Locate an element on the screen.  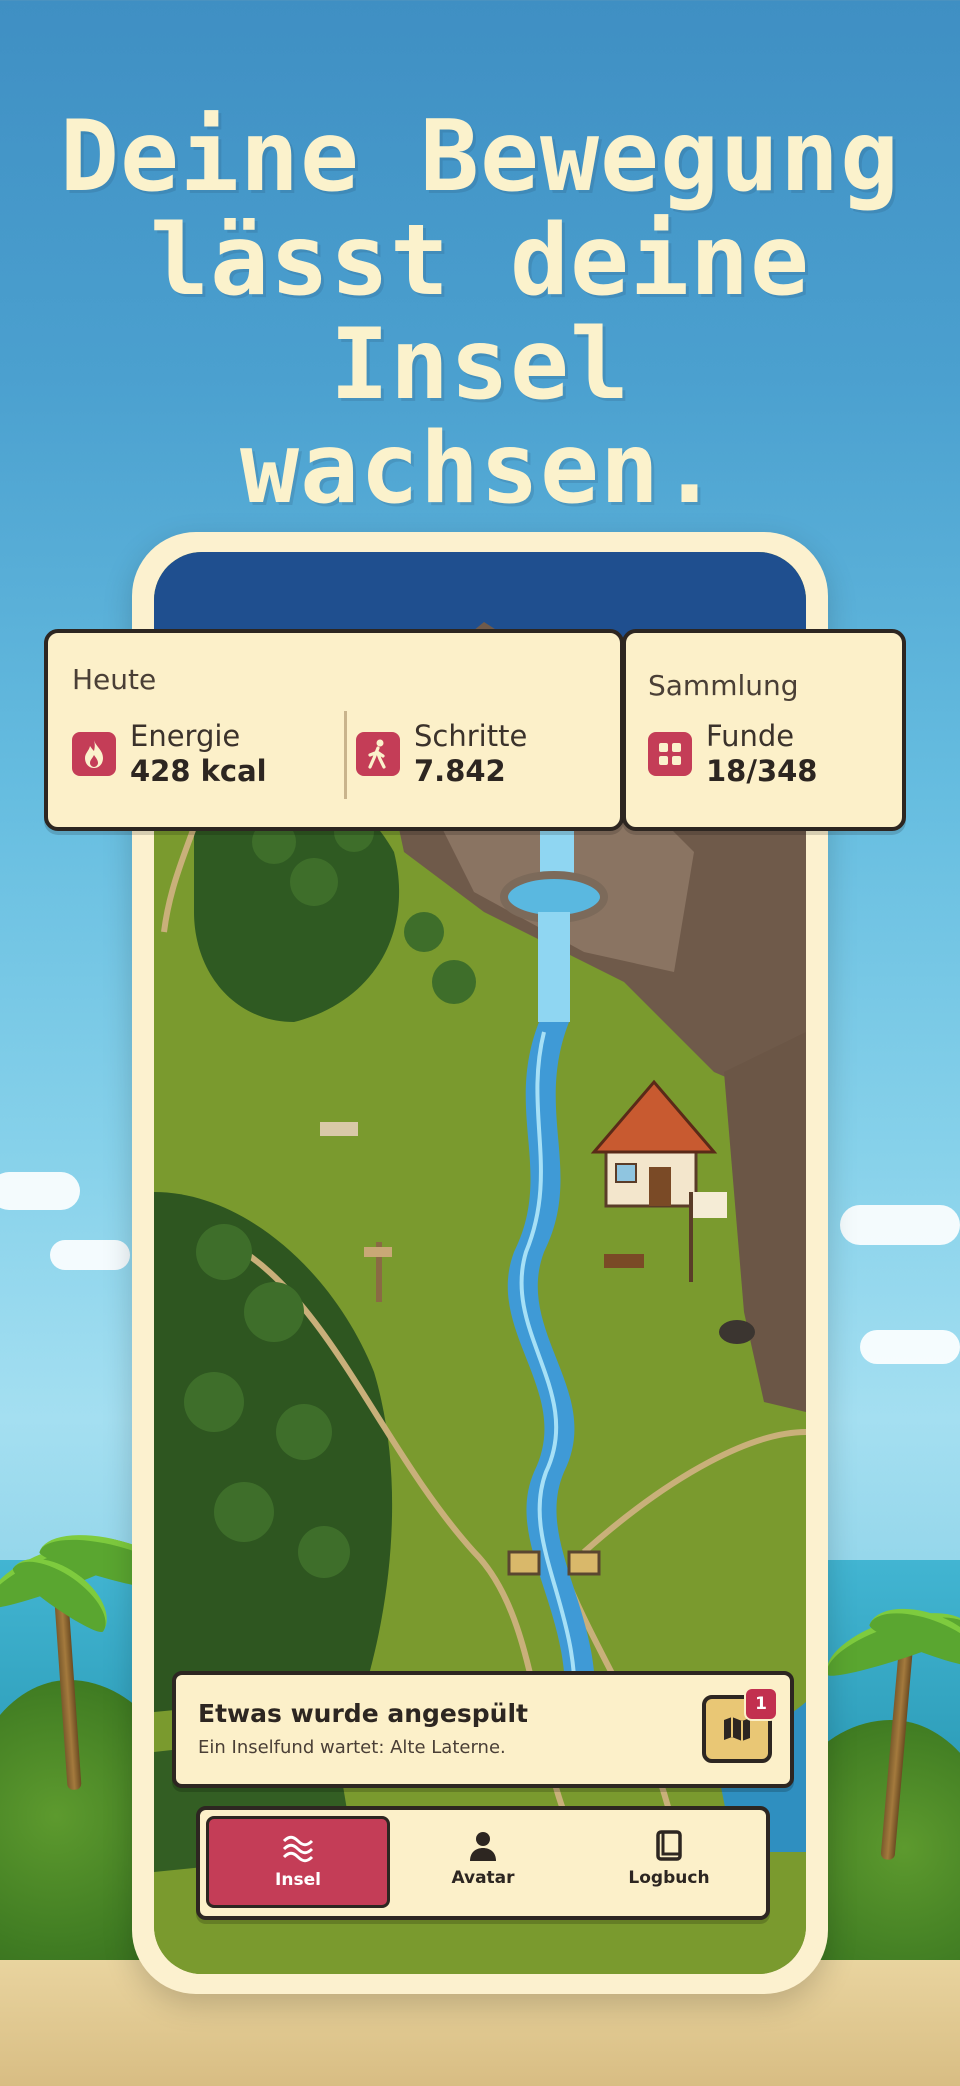
tab-avatar: Avatar is located at coordinates (483, 1859).